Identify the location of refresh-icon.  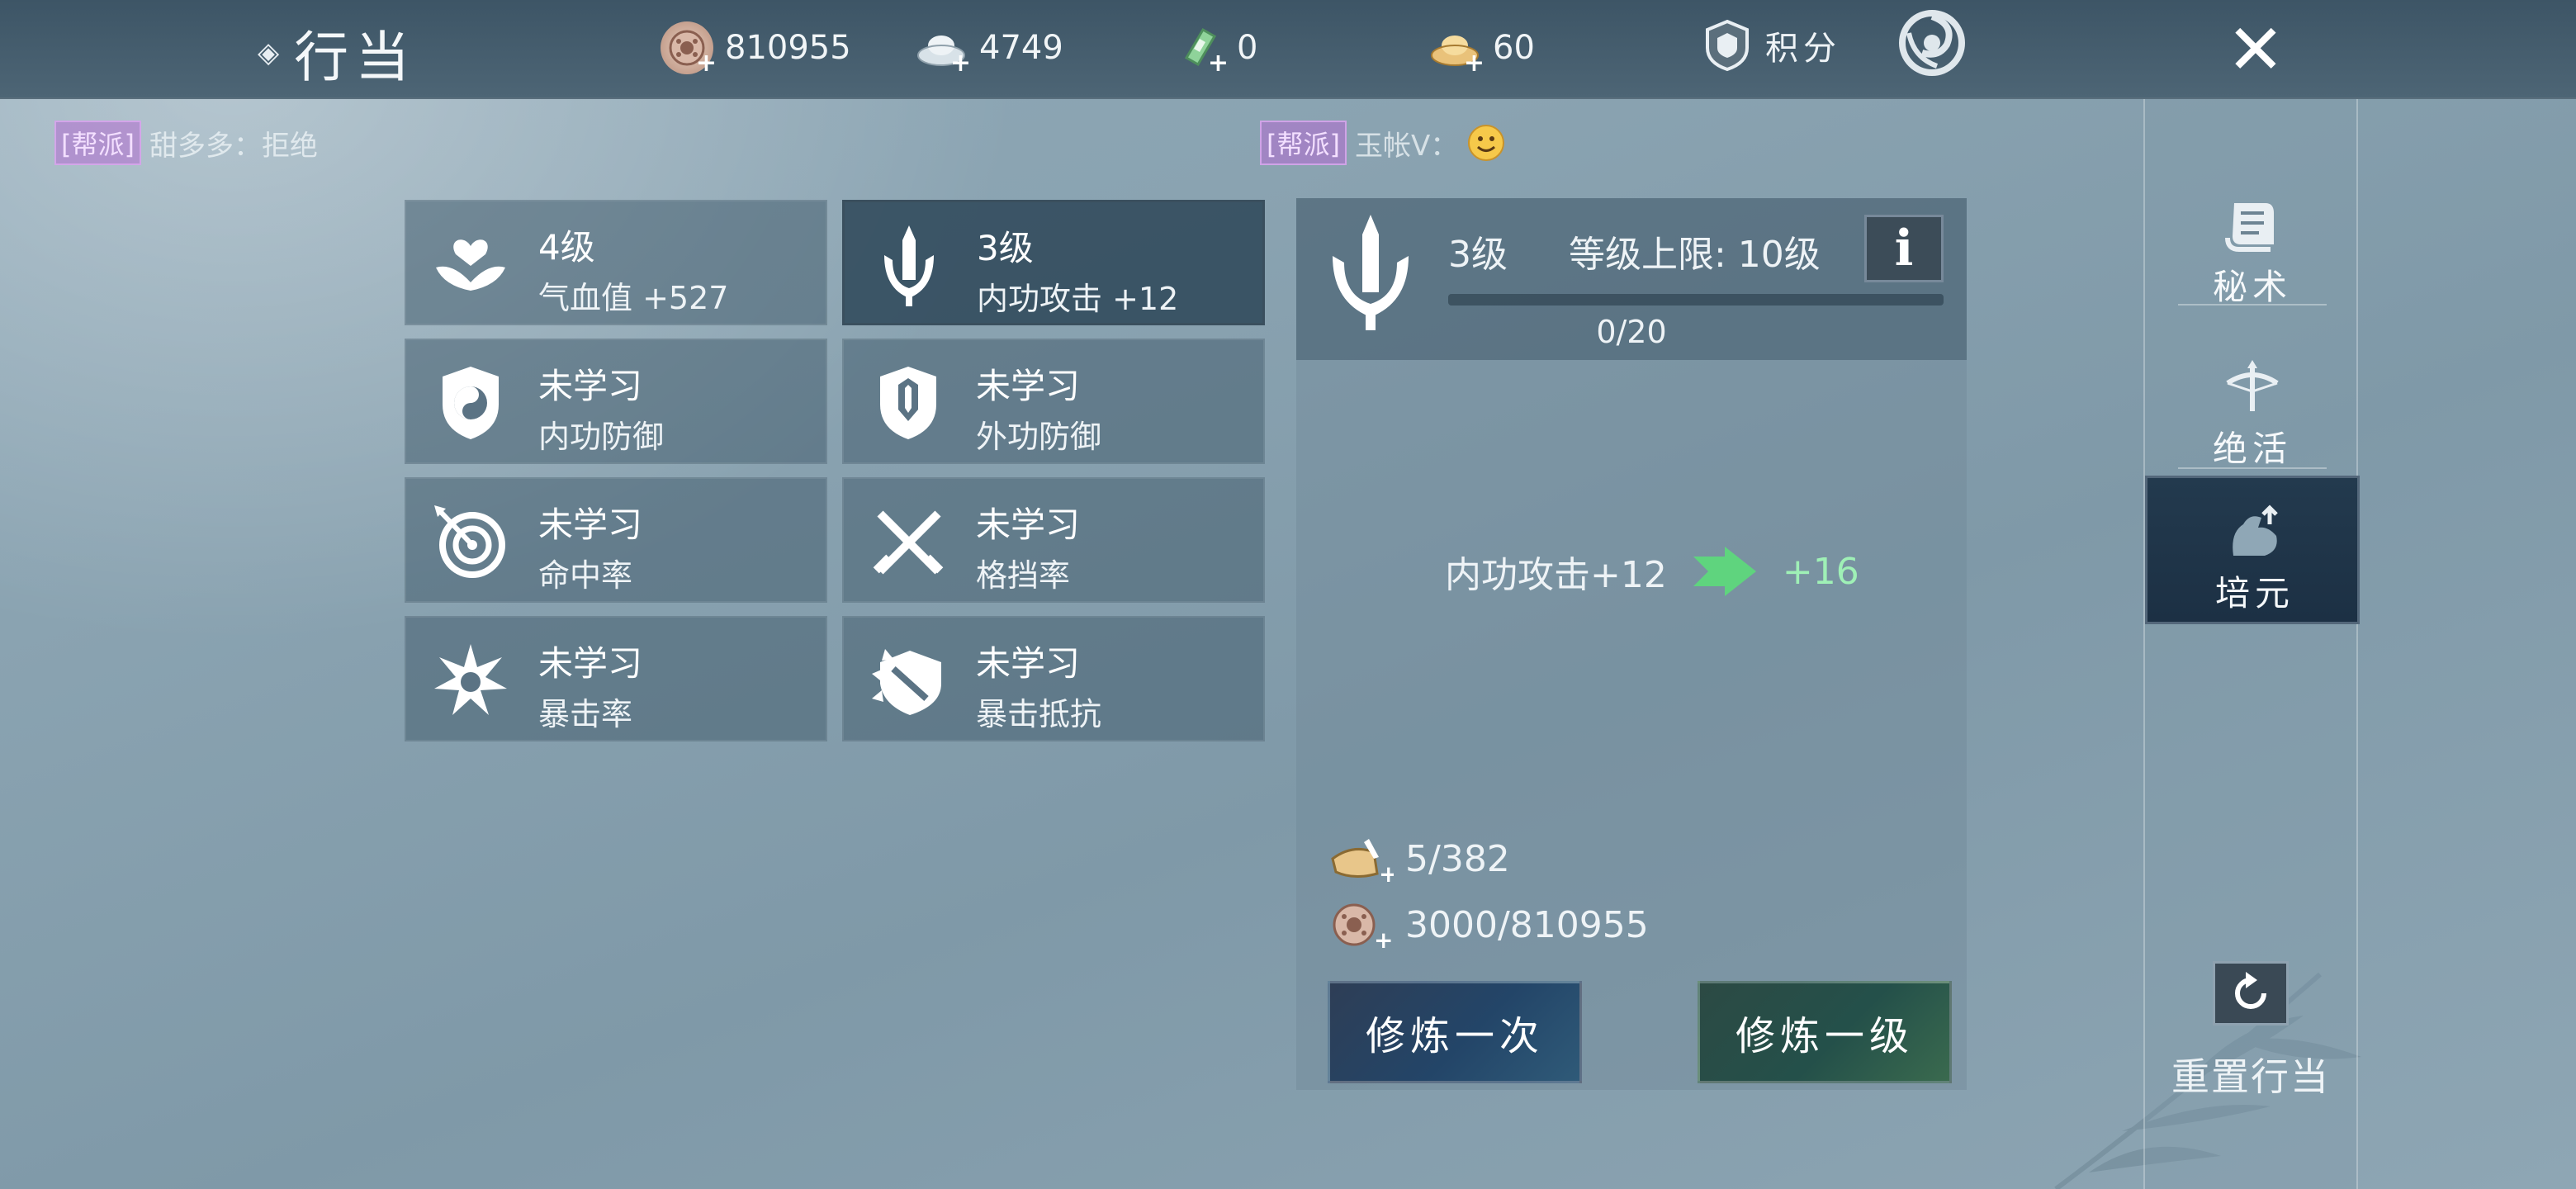
(2250, 990).